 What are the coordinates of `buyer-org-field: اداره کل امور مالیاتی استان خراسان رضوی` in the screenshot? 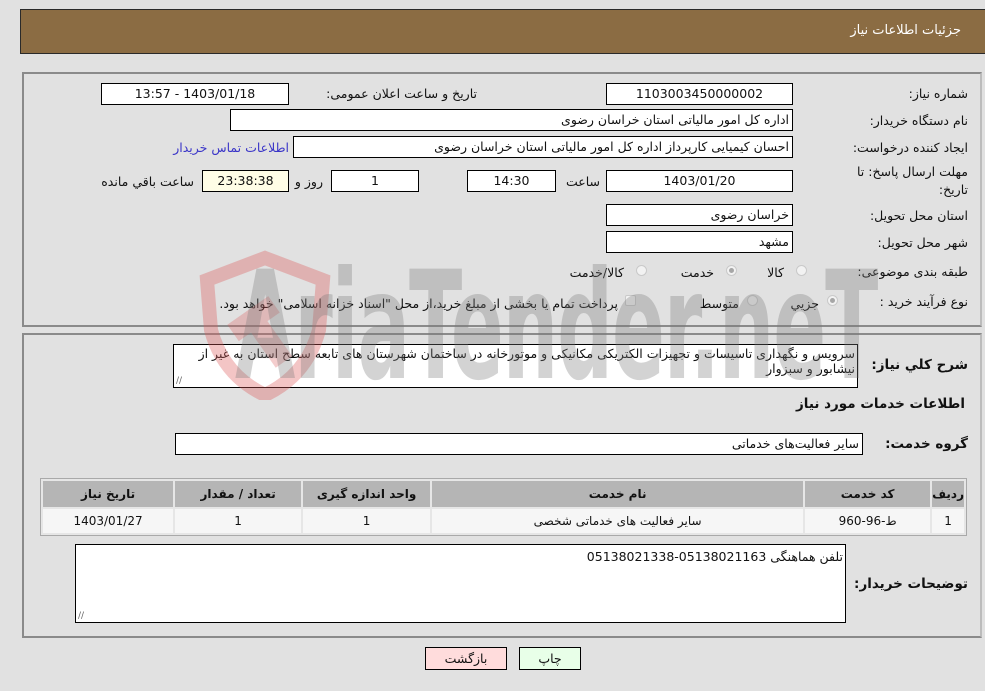 It's located at (511, 120).